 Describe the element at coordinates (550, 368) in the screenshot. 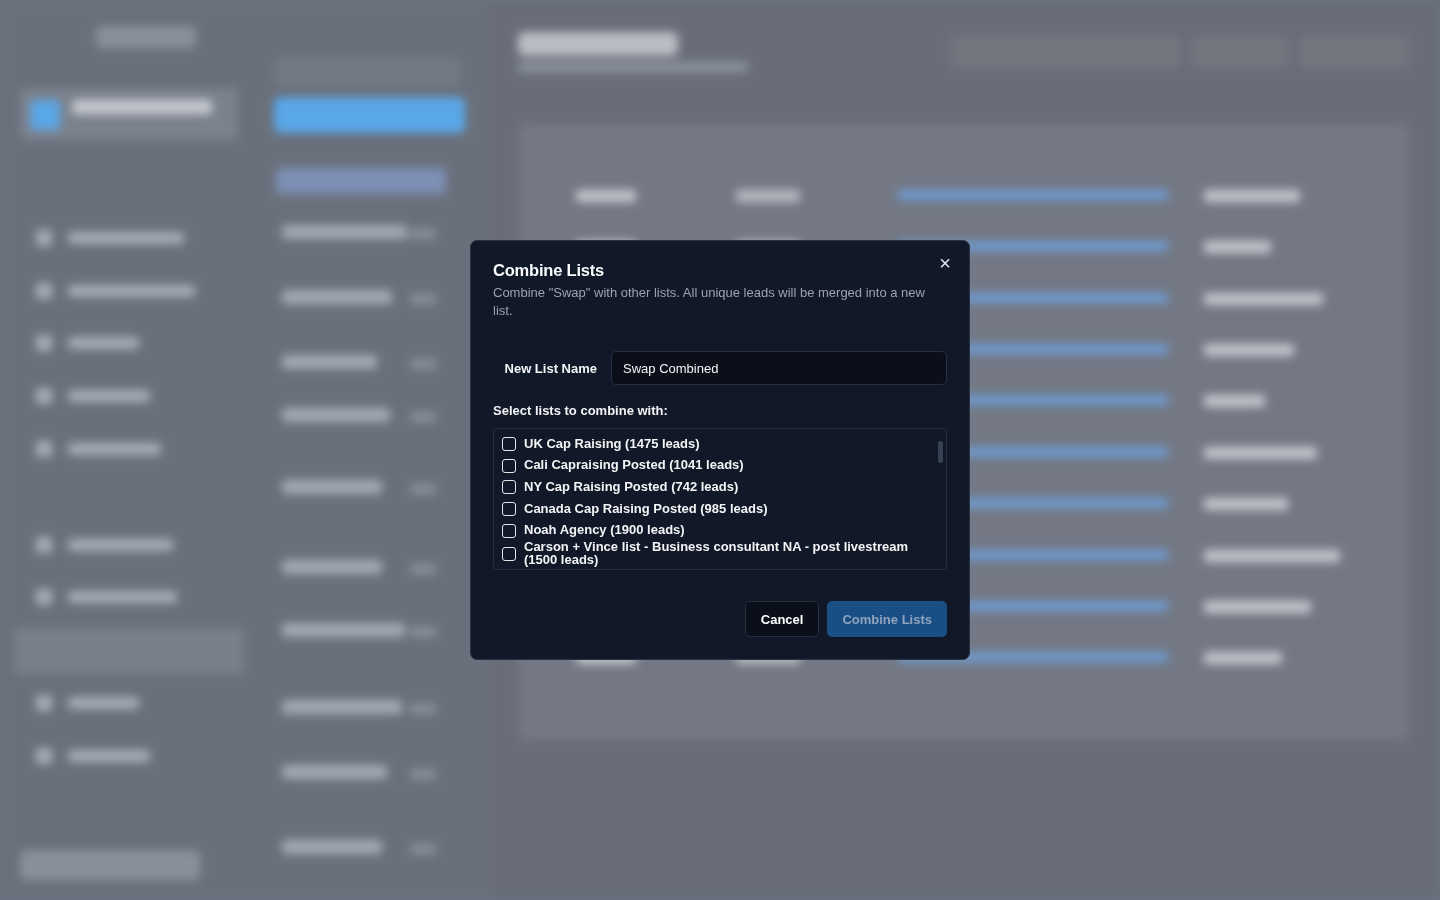

I see `field-label: New List Name` at that location.